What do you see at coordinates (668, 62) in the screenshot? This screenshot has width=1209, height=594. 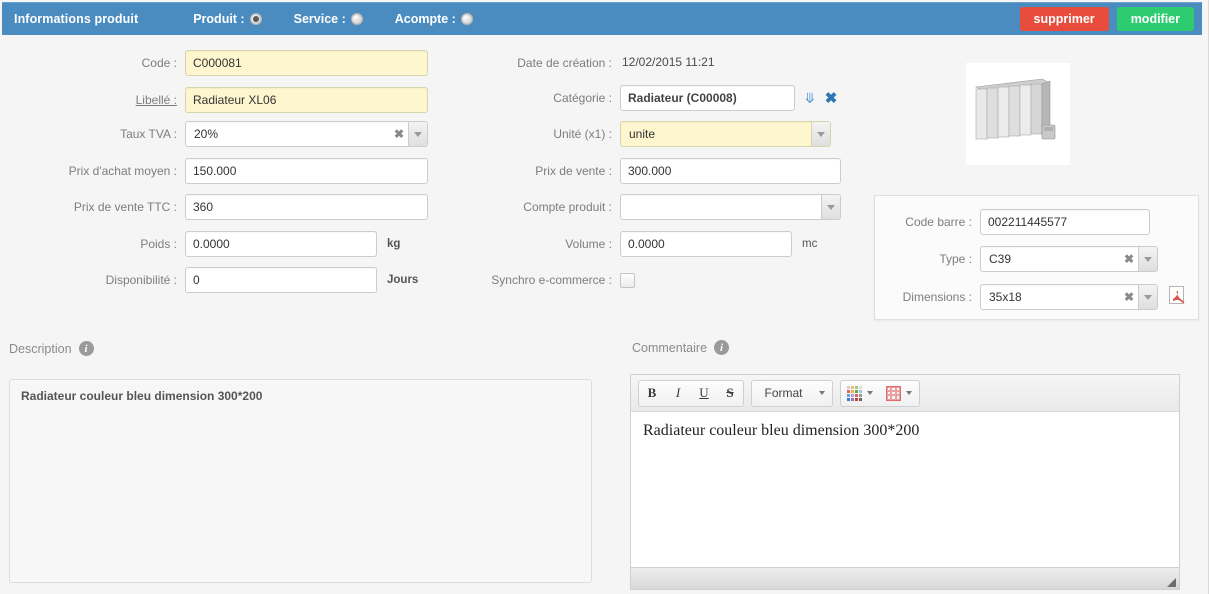 I see `date-creation-value: 12/02/2015 11:21` at bounding box center [668, 62].